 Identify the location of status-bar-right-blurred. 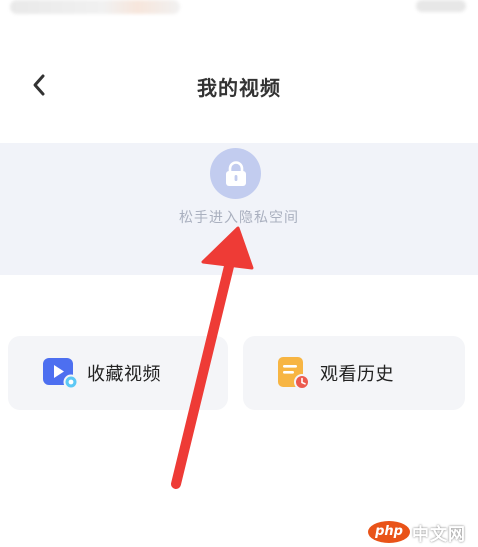
(441, 6).